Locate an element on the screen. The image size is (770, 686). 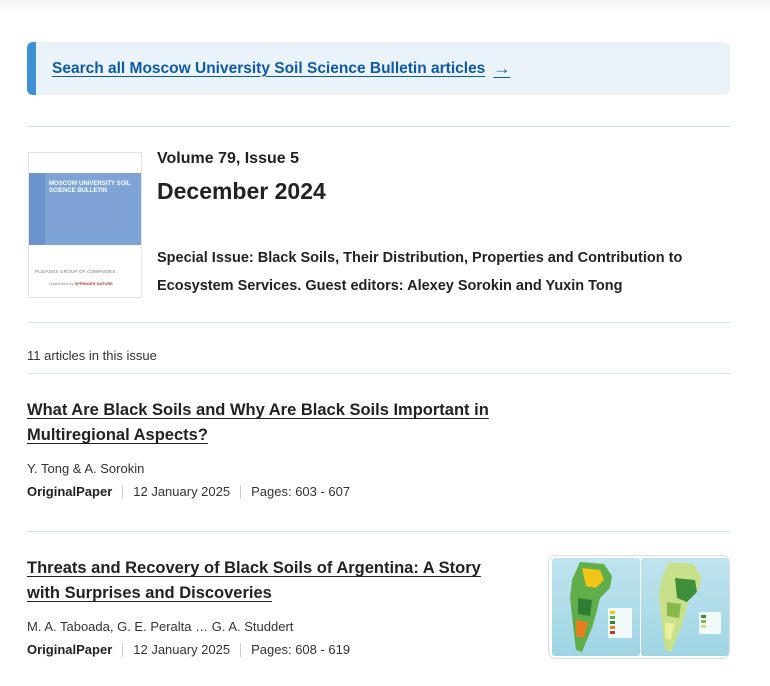
cover-blue-block: MOSCOW UNIVERSITY SOIL SCIENCE BULLETIN is located at coordinates (85, 209).